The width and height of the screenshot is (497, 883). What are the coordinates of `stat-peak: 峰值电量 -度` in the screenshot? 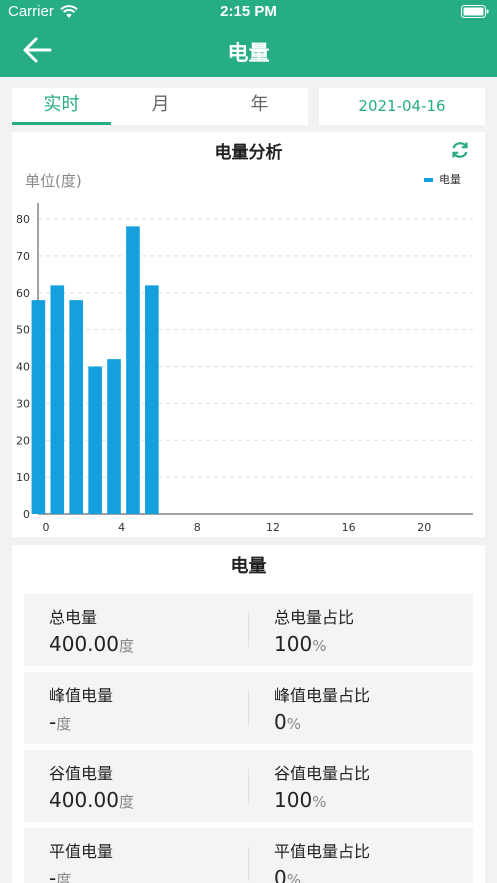 It's located at (136, 708).